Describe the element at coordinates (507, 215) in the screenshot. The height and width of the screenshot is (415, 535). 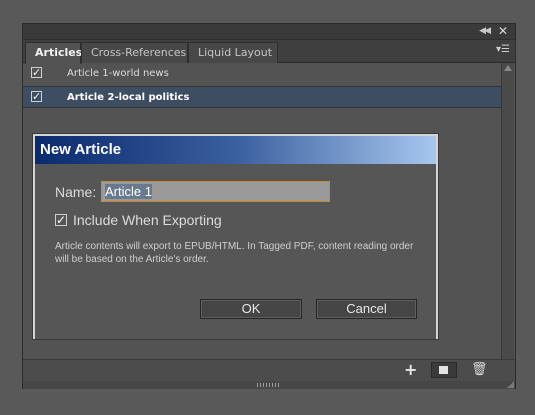
I see `list-scrollbar` at that location.